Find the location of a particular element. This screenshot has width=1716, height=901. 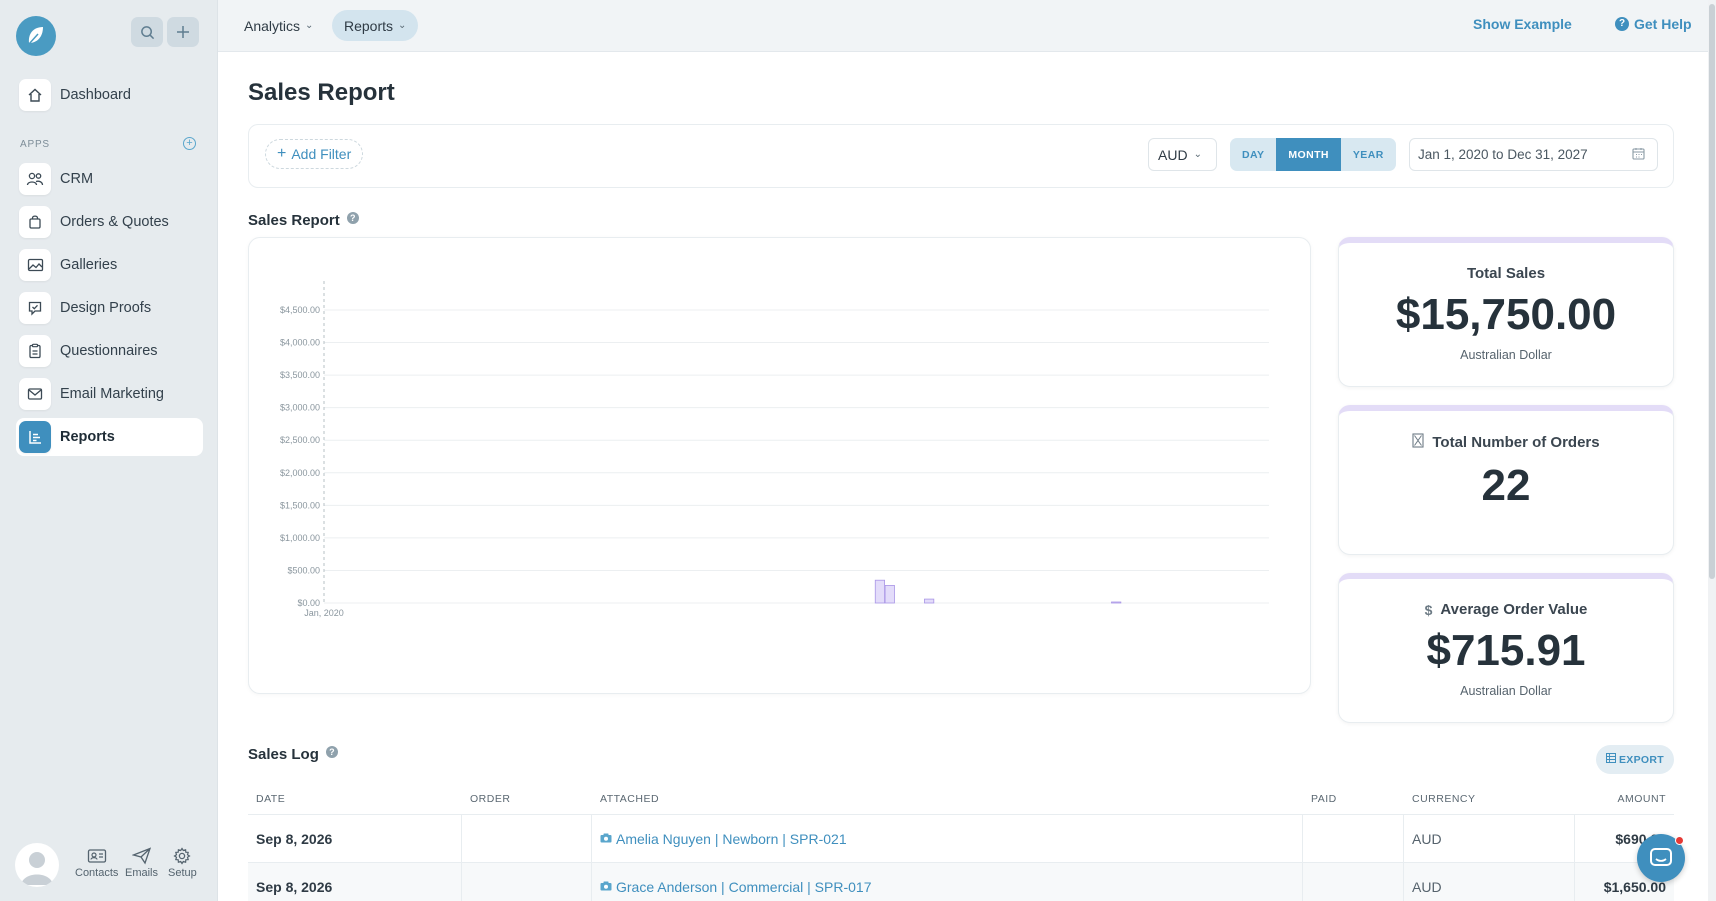

currency-select: AUD ⌄ is located at coordinates (1182, 154).